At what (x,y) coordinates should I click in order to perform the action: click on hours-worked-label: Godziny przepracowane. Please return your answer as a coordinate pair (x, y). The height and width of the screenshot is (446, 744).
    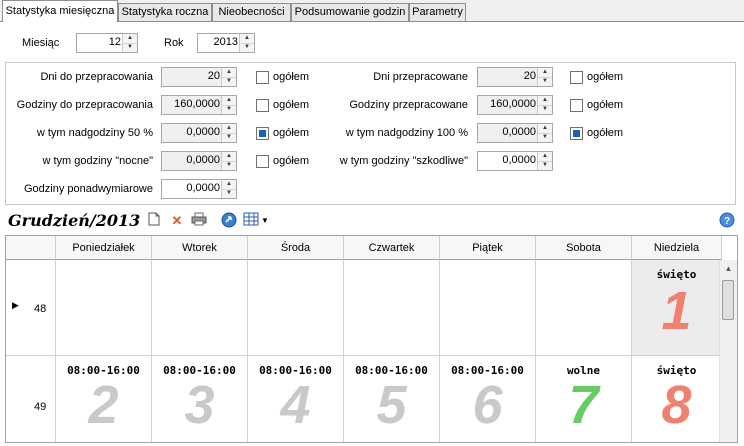
    Looking at the image, I should click on (408, 105).